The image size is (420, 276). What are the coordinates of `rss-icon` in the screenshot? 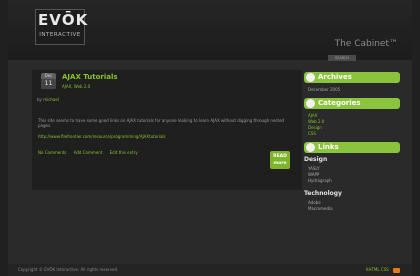 It's located at (396, 270).